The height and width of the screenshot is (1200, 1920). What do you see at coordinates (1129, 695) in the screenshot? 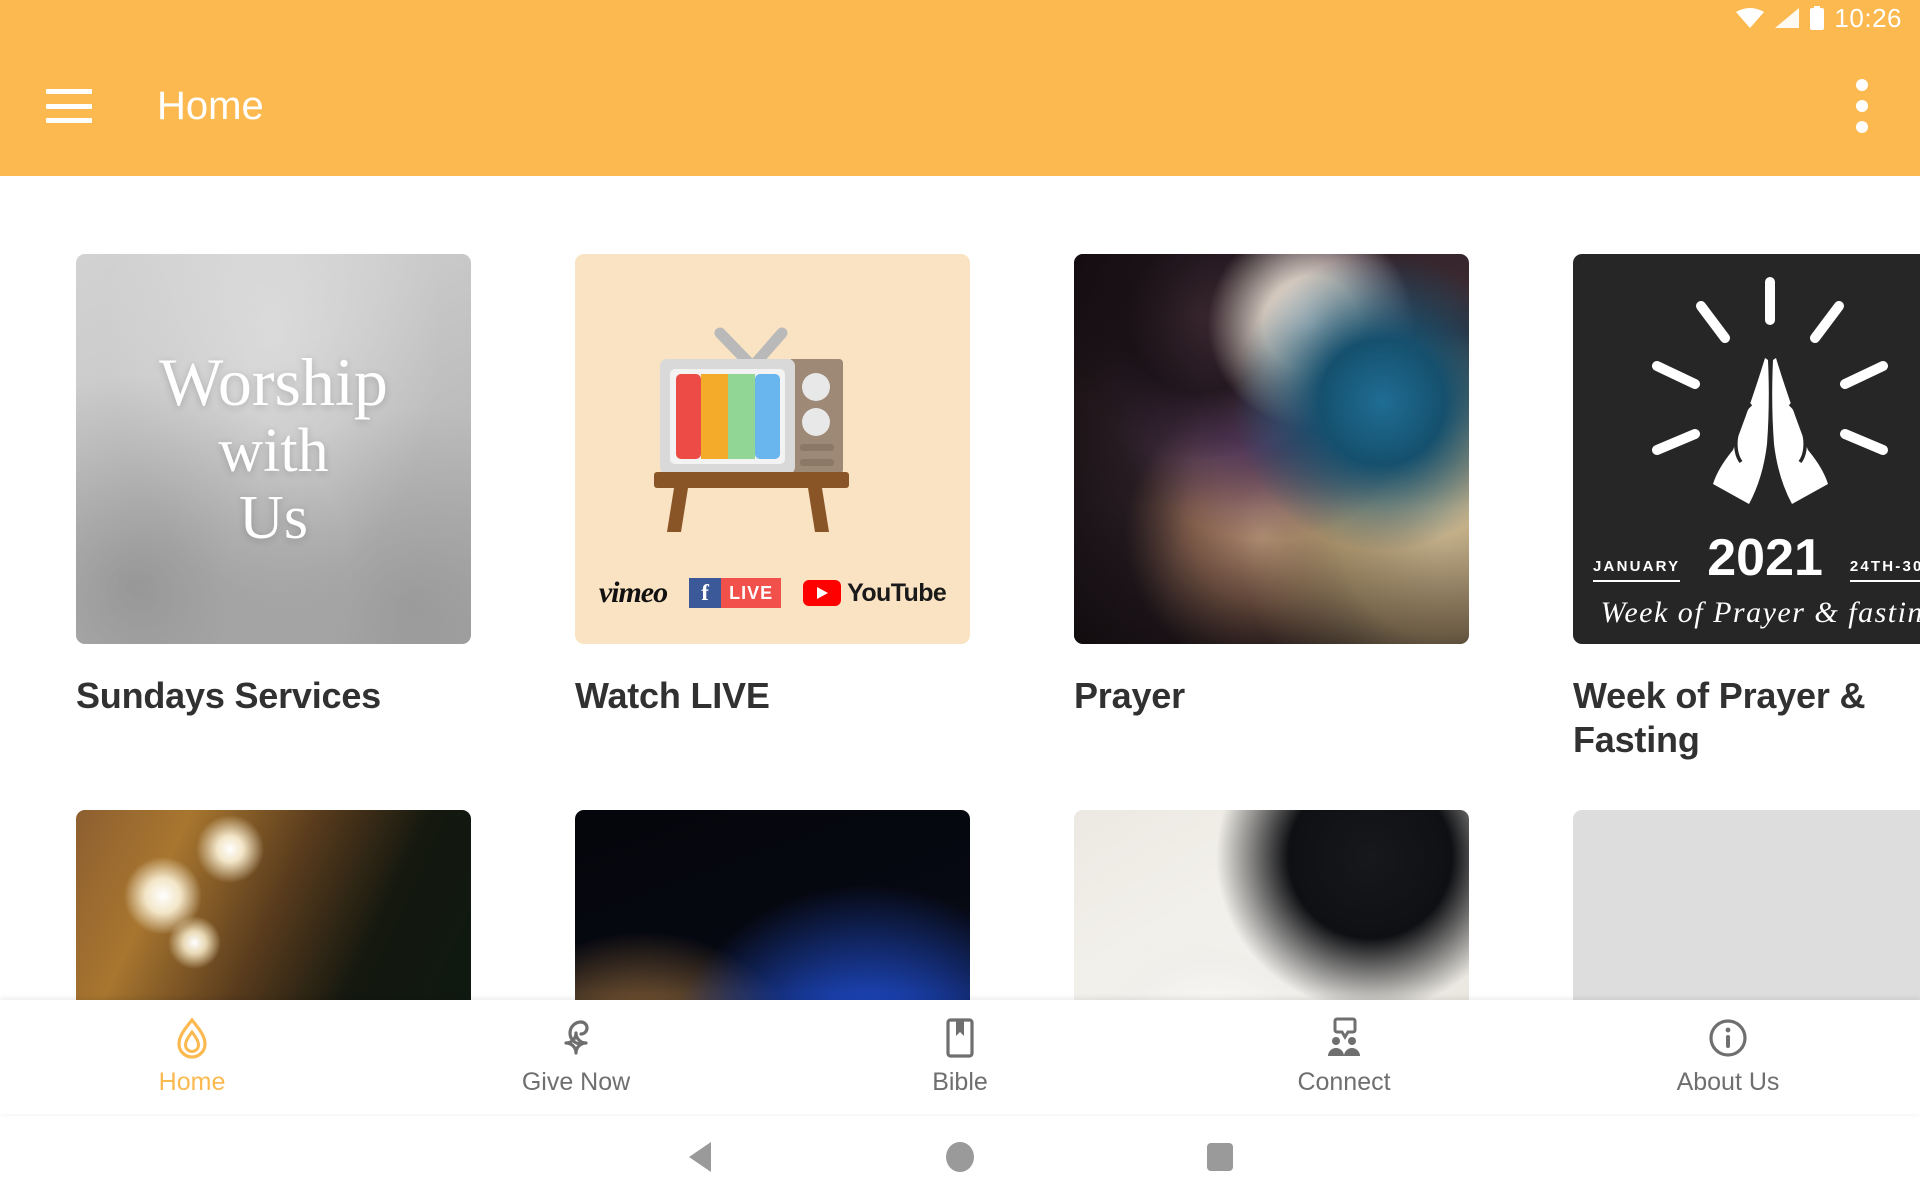
I see `card-title: Prayer` at bounding box center [1129, 695].